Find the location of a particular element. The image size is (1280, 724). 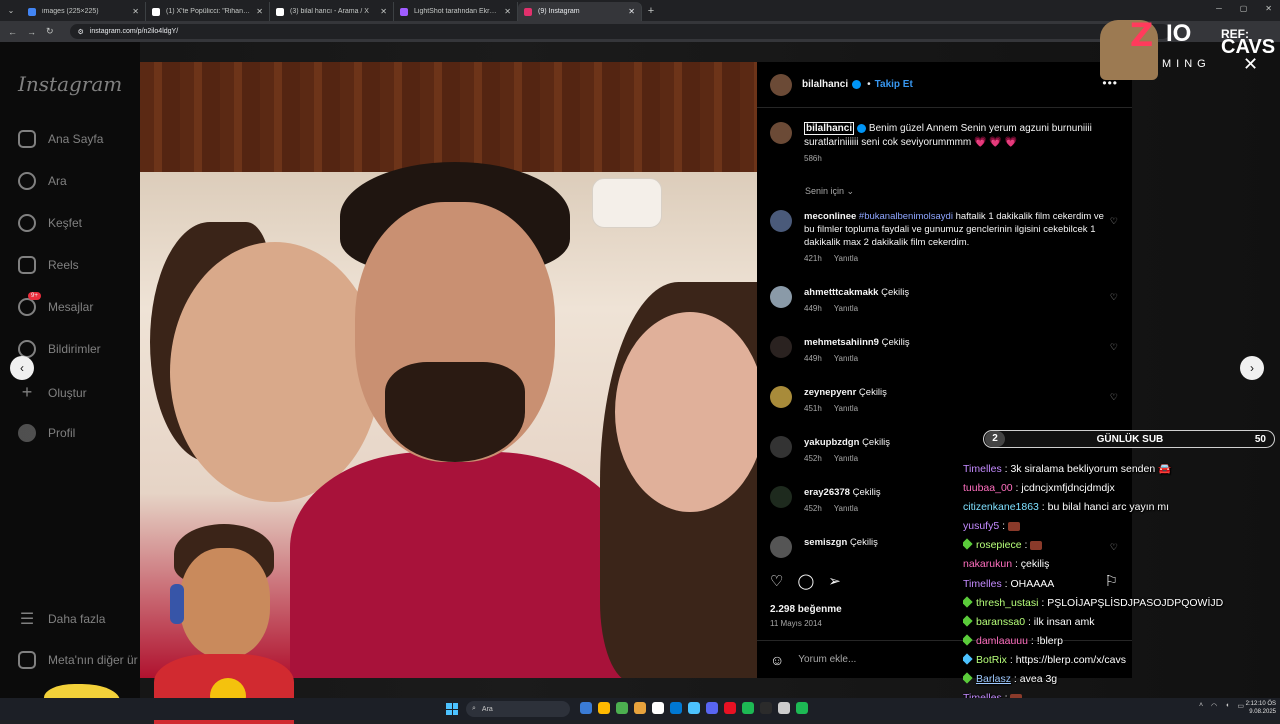

edge-icon is located at coordinates (676, 708).